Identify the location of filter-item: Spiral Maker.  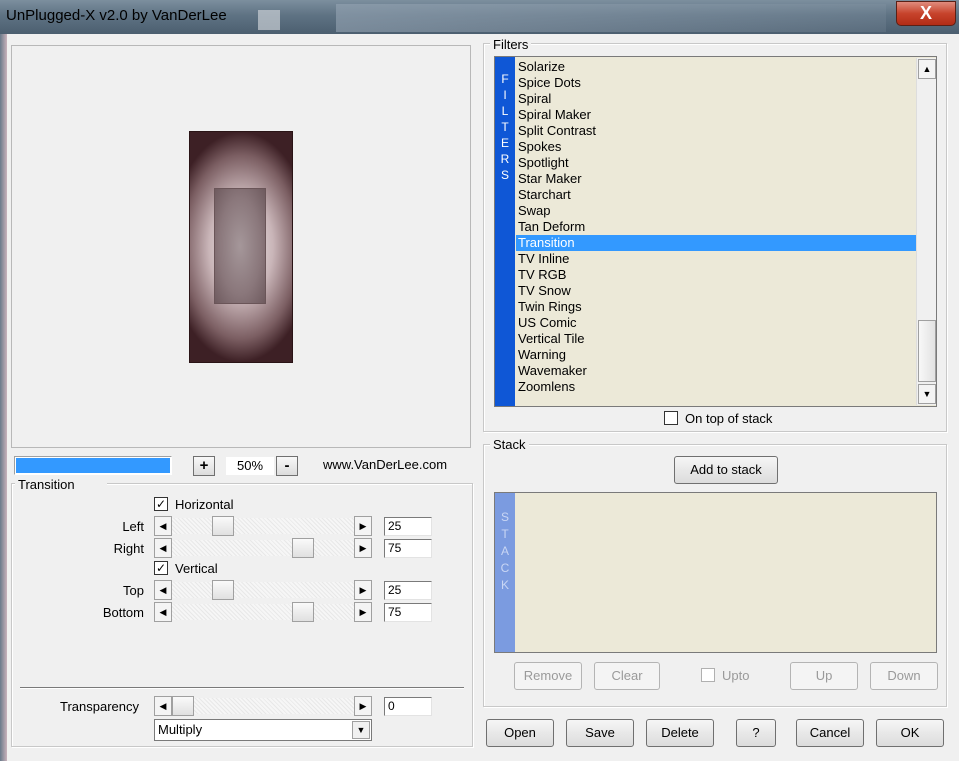
(716, 115).